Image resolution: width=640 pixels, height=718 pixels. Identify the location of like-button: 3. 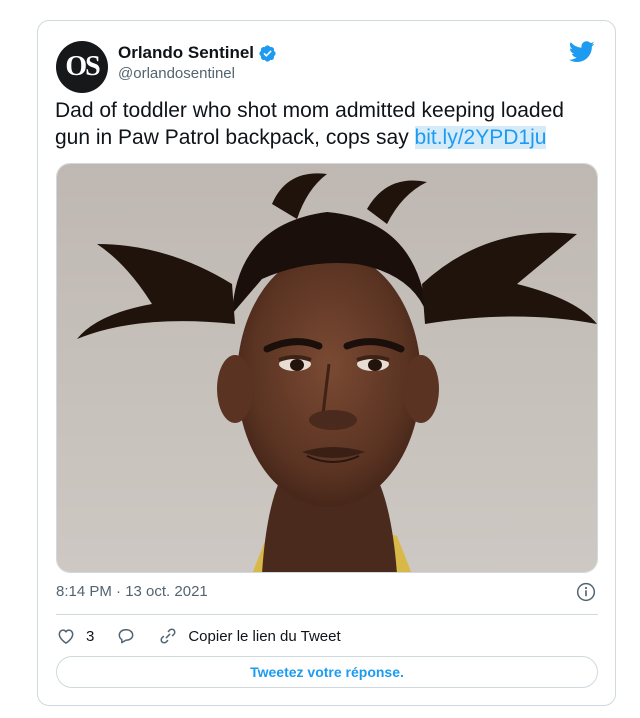
(75, 636).